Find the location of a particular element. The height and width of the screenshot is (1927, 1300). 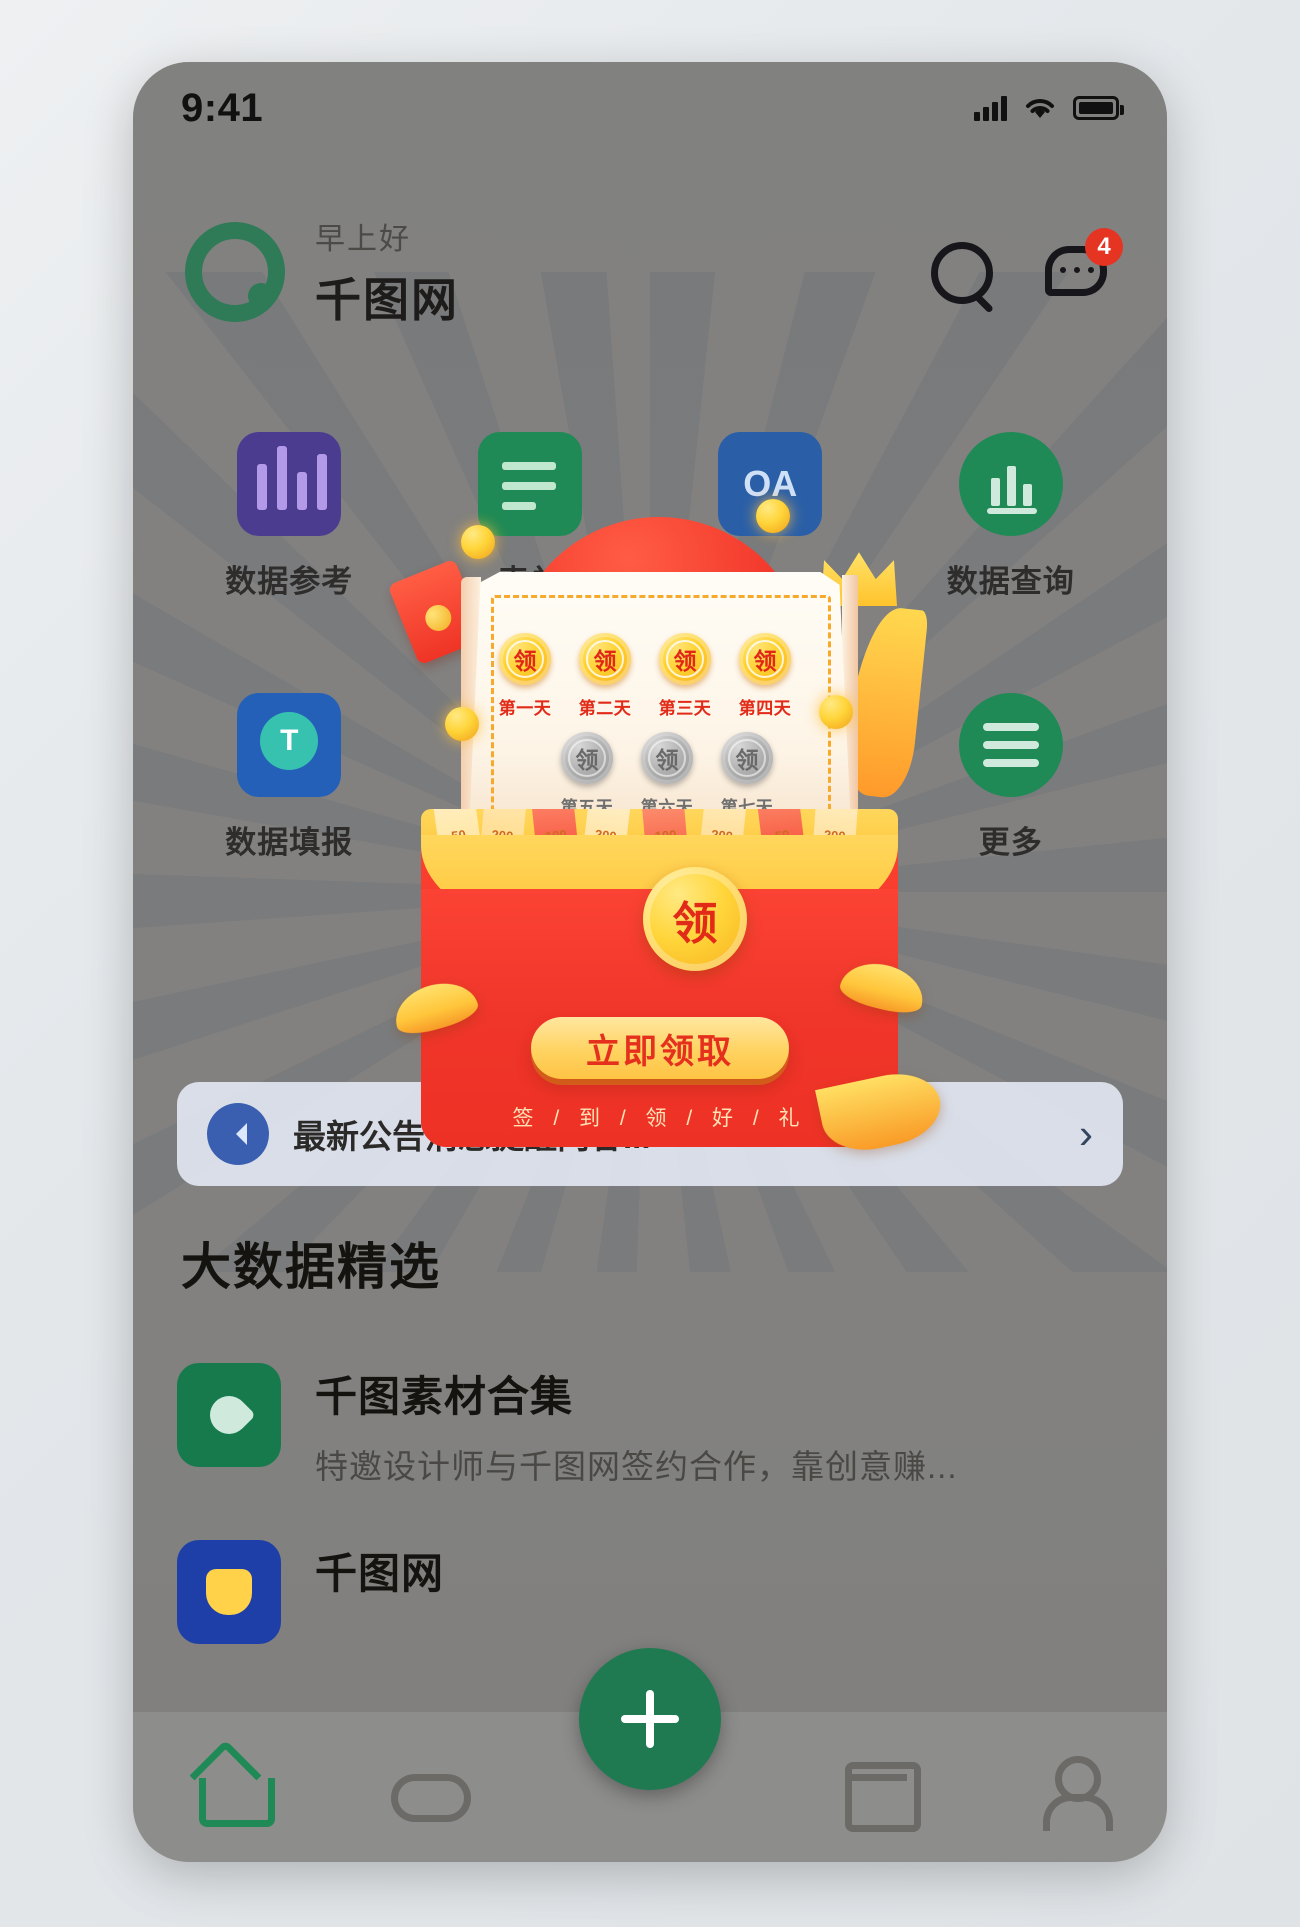

grid-item-data-reference: 数据参考 is located at coordinates (289, 516).